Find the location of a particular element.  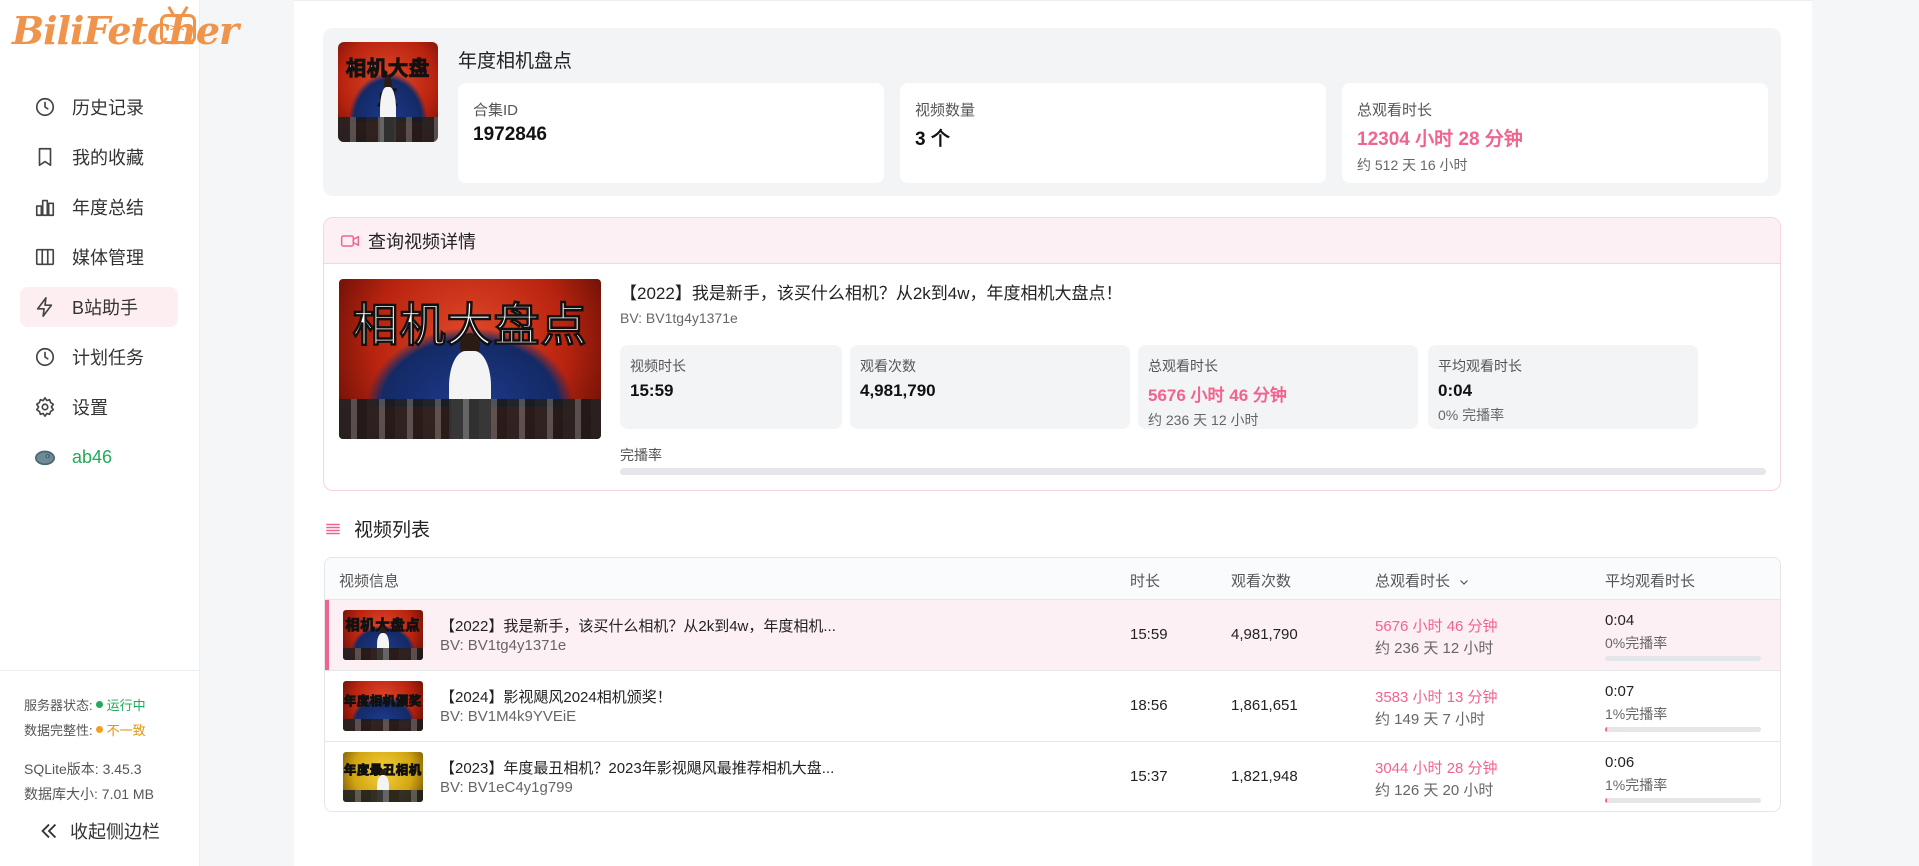

sidebar-item-label: ab46 is located at coordinates (92, 456).